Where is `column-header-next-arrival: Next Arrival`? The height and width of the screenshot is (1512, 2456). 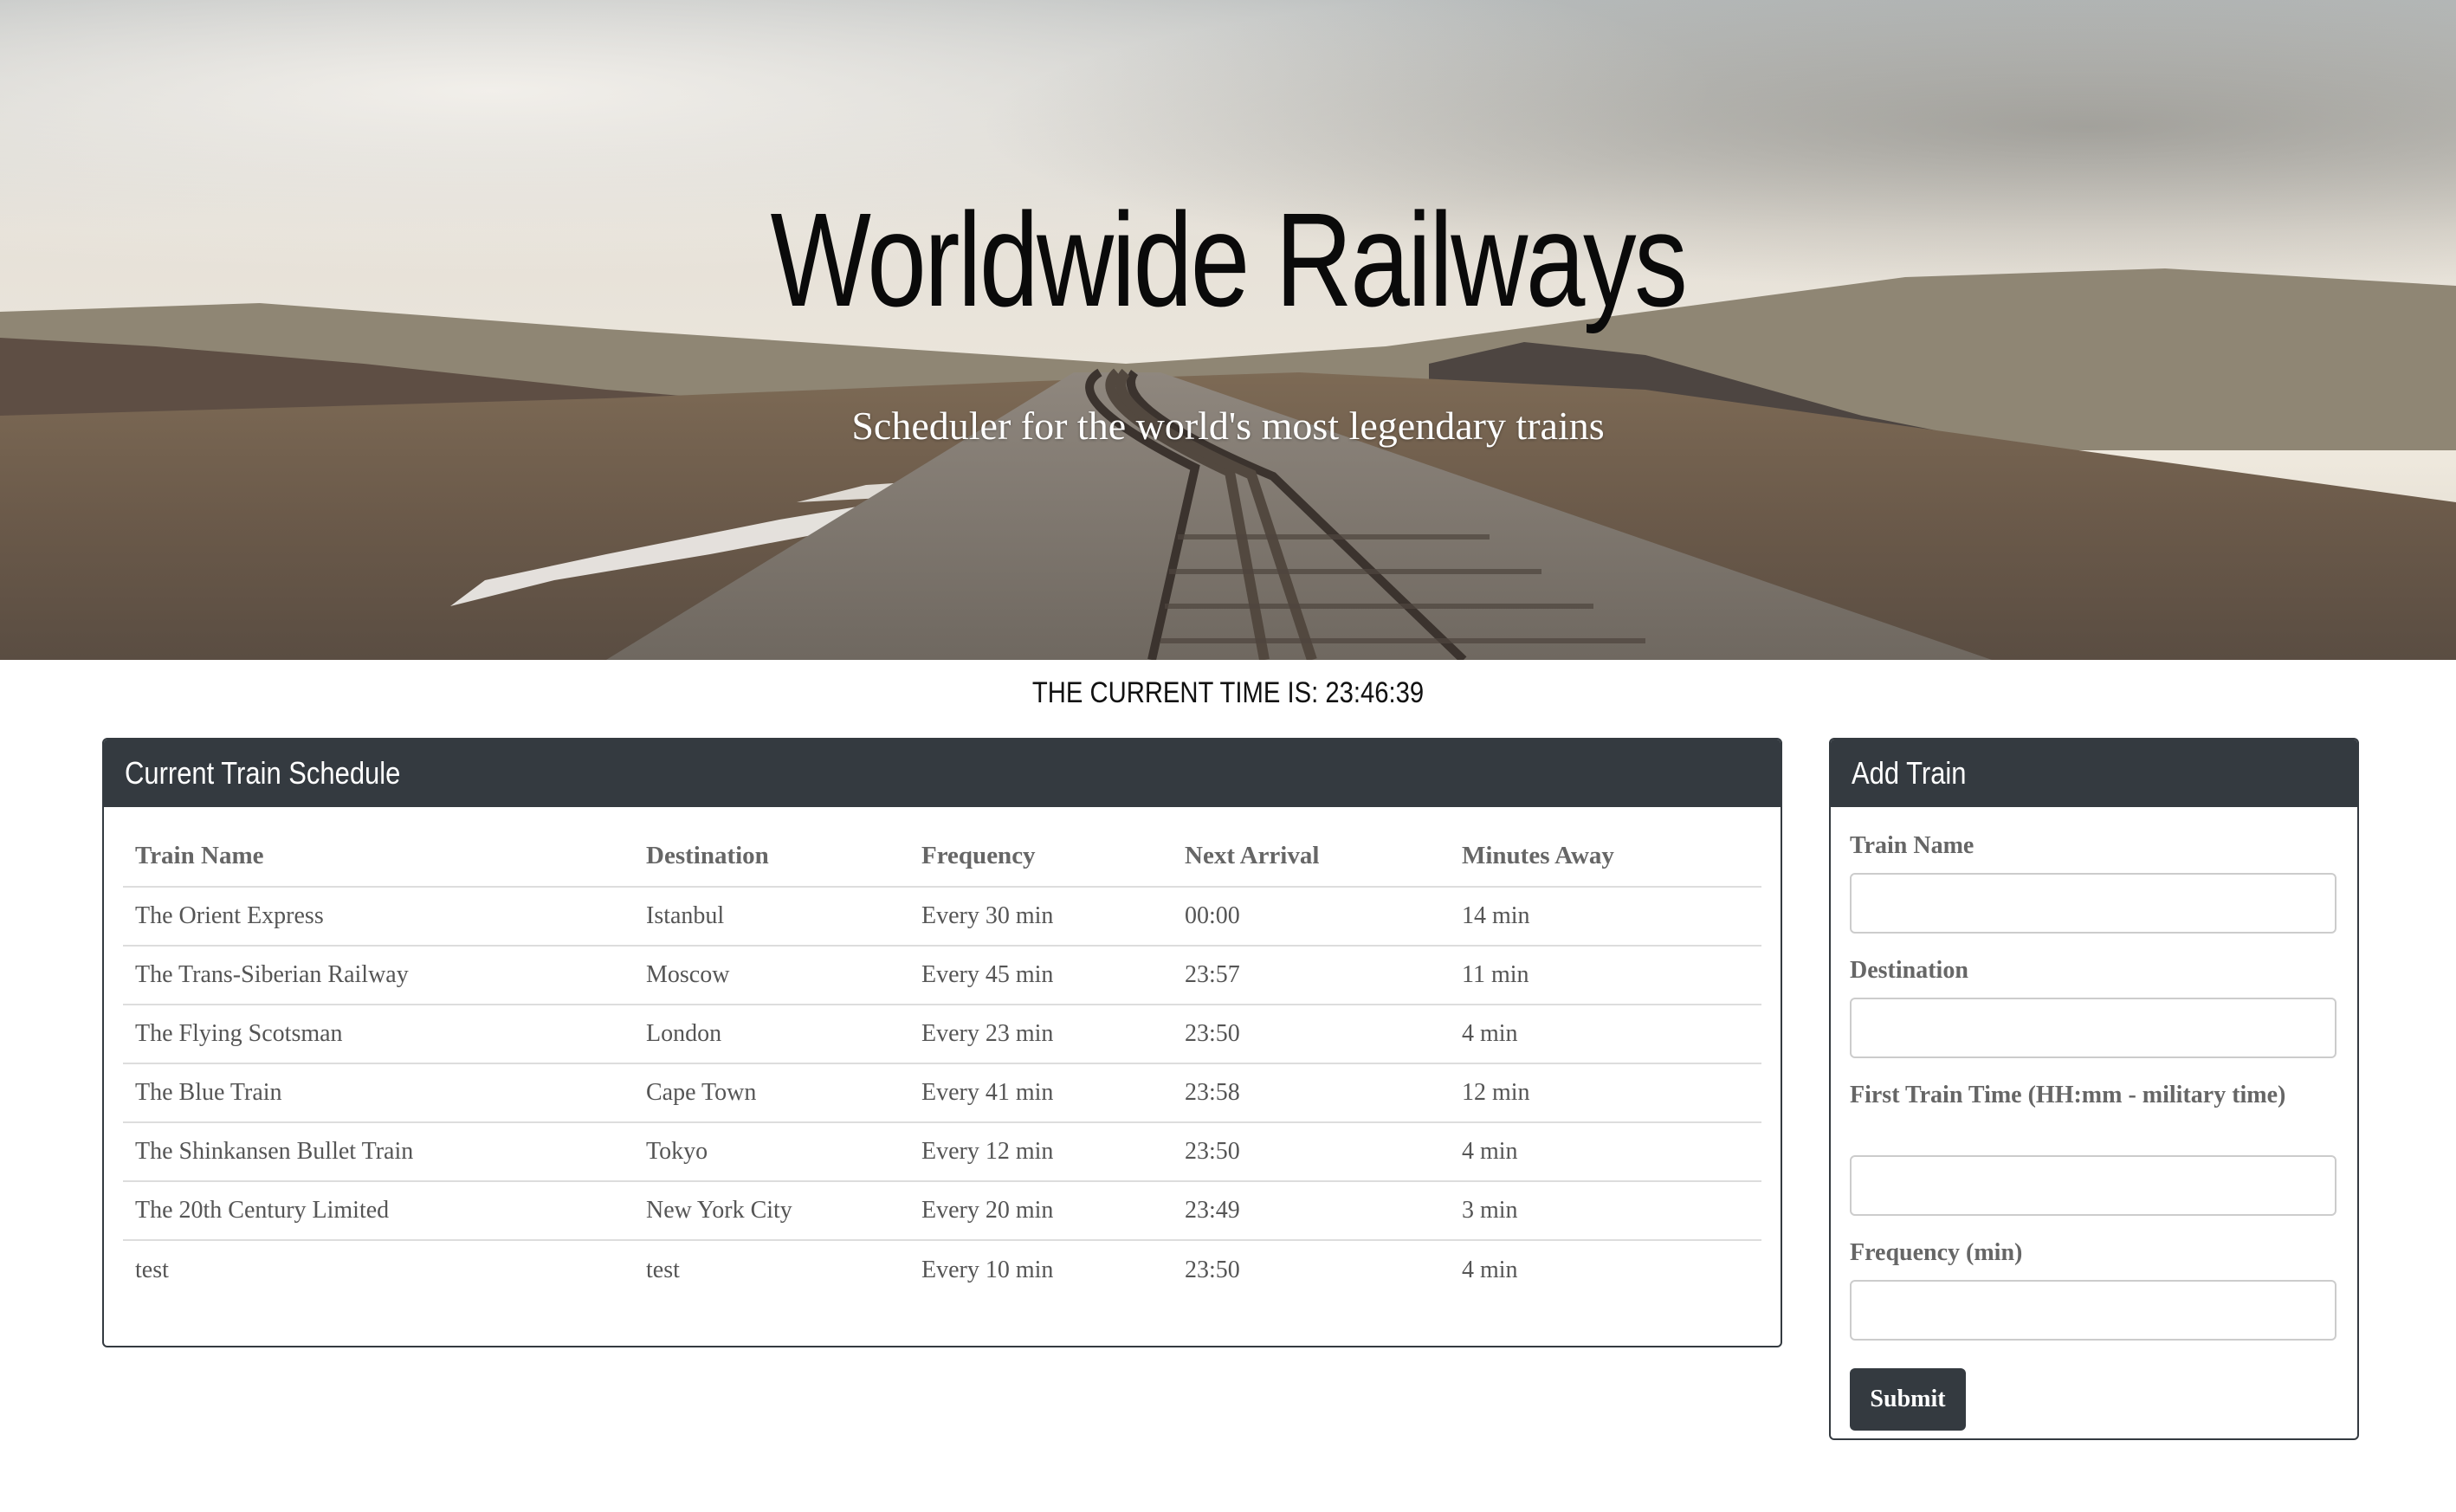 column-header-next-arrival: Next Arrival is located at coordinates (1311, 857).